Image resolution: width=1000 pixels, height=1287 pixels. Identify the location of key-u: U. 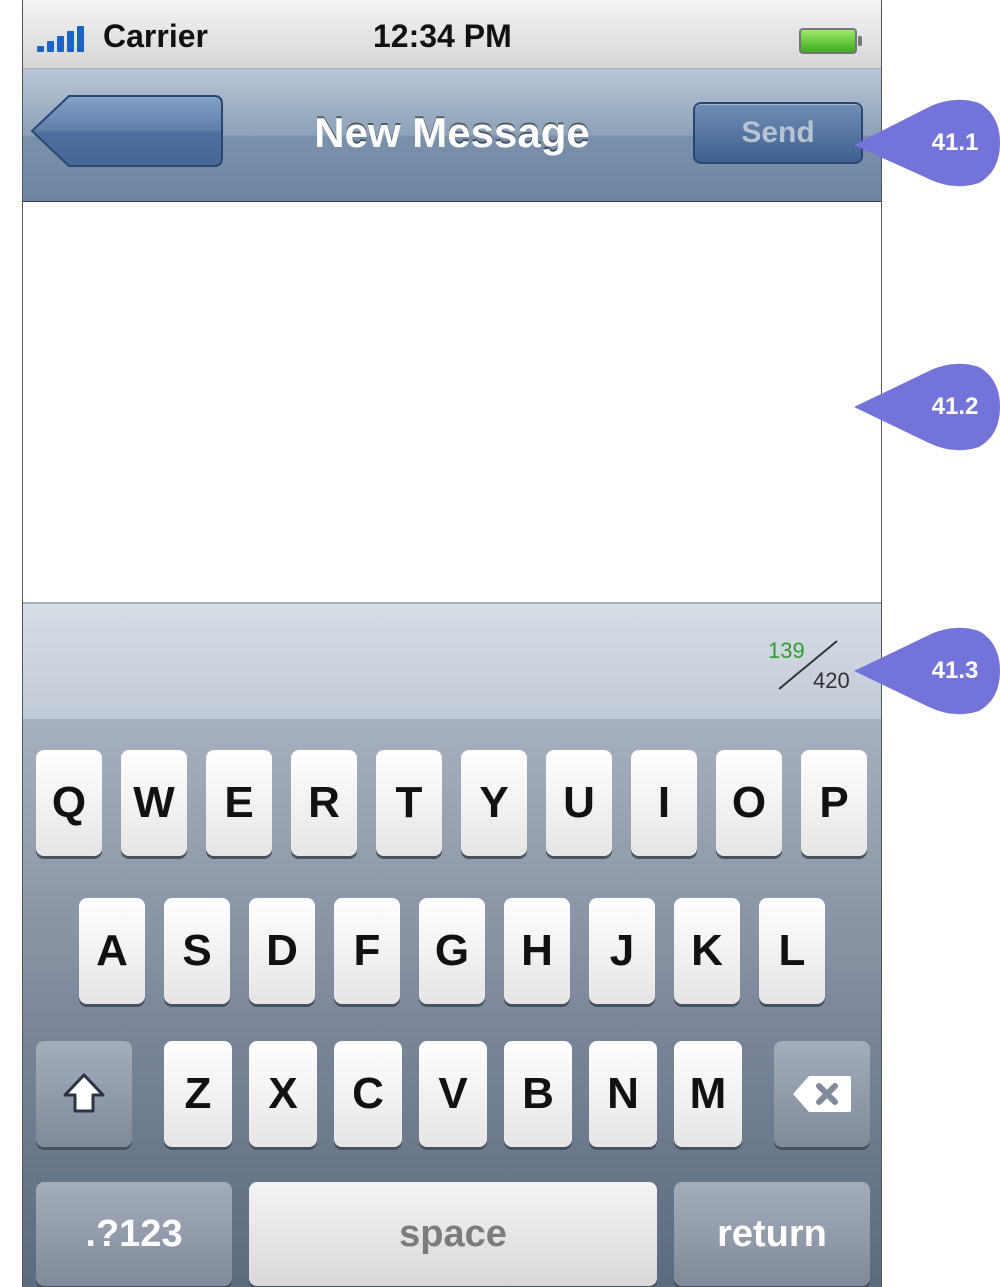
(579, 803).